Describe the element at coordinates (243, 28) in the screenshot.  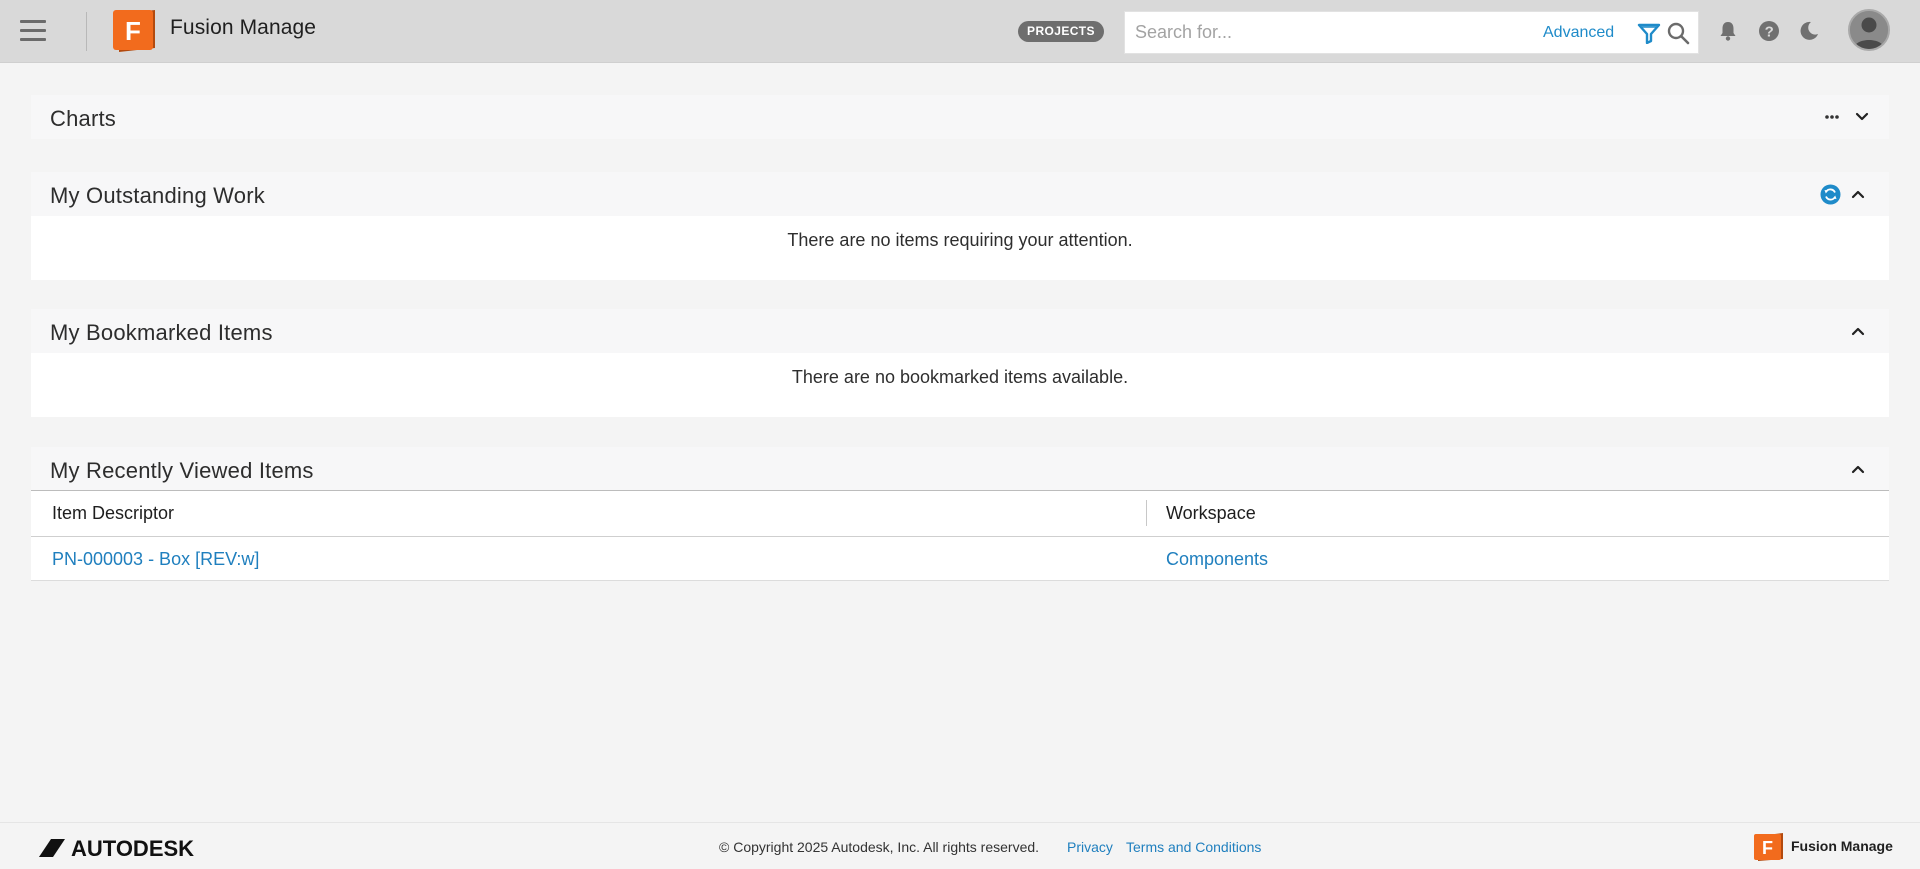
I see `app-name: Fusion Manage` at that location.